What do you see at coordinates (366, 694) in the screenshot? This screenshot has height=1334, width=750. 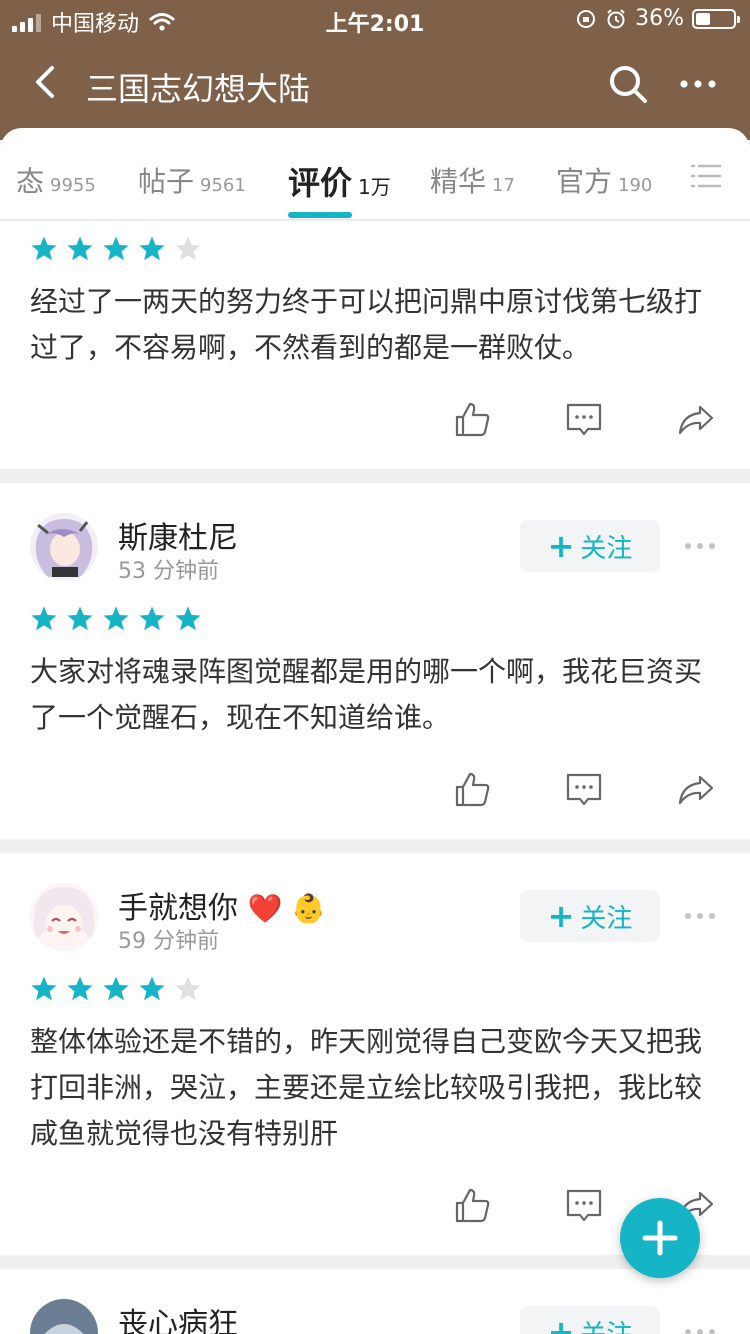 I see `review-content: 大家对将魂录阵图觉醒都是用的哪一个啊，我花巨资买了一个觉醒石，现在不知道给谁。` at bounding box center [366, 694].